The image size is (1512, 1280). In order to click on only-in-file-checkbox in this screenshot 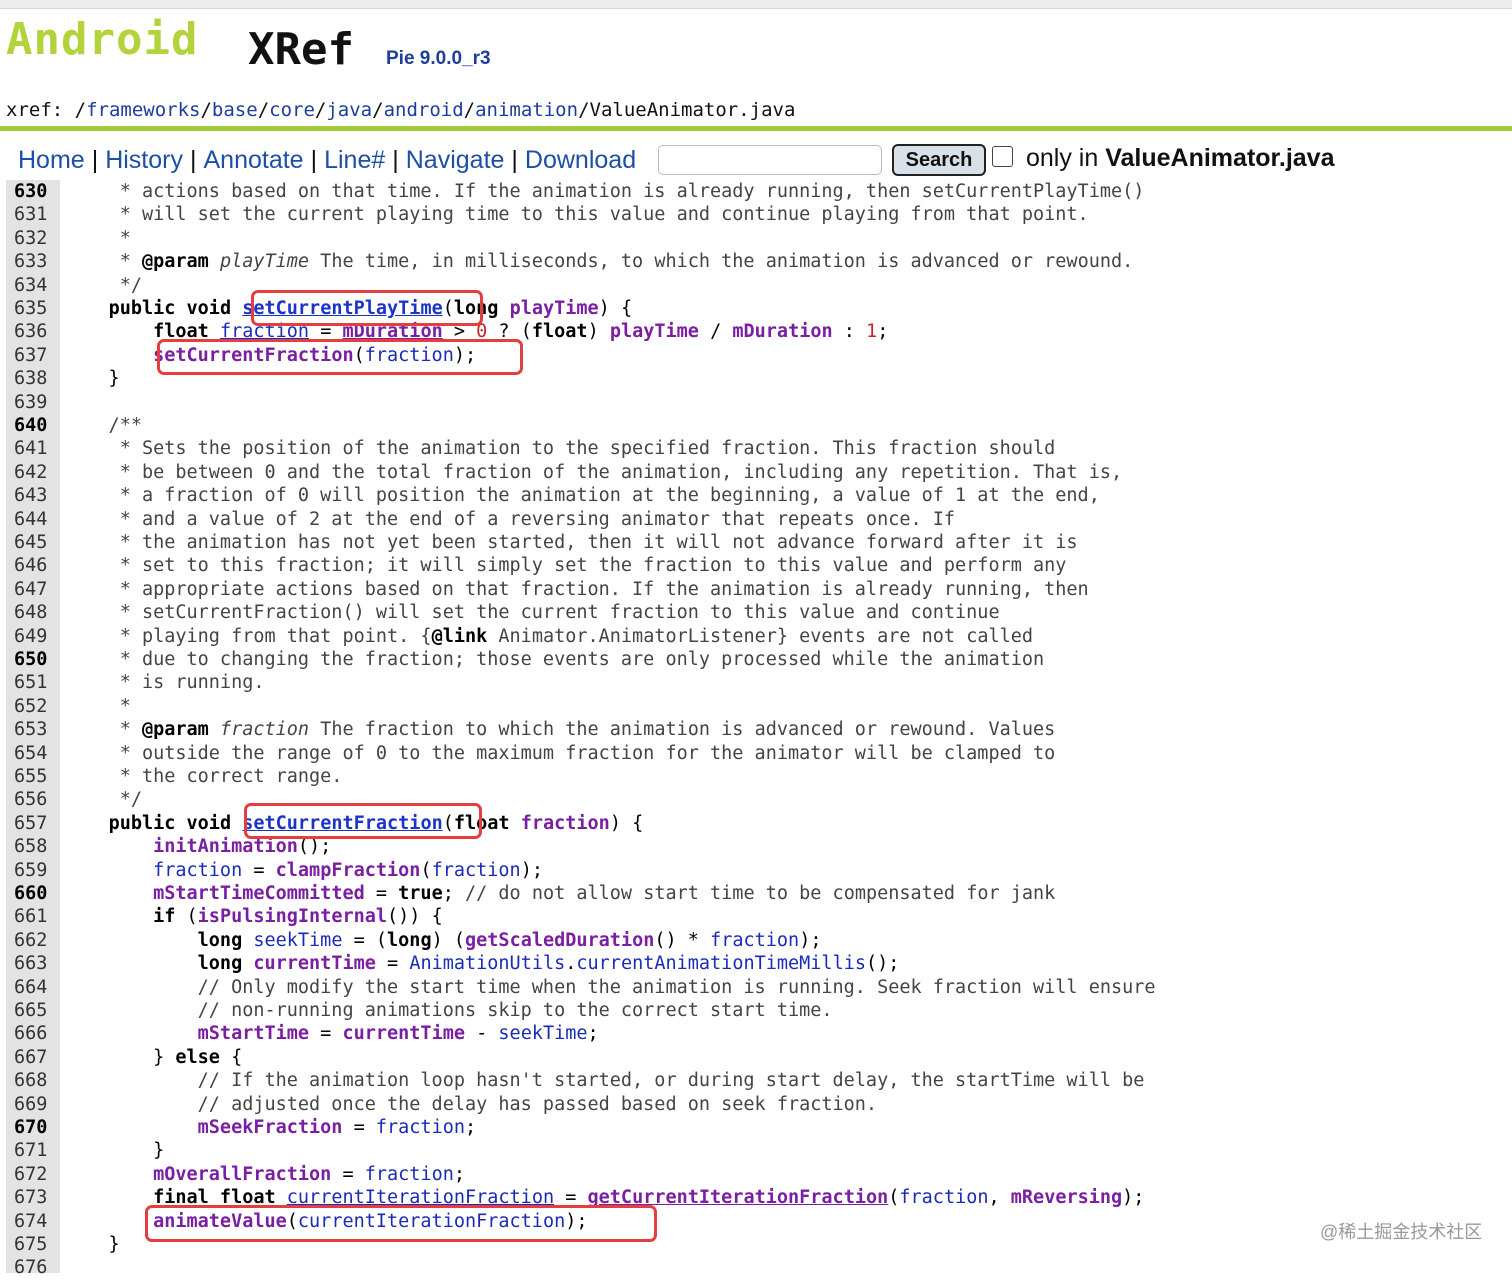, I will do `click(1002, 156)`.